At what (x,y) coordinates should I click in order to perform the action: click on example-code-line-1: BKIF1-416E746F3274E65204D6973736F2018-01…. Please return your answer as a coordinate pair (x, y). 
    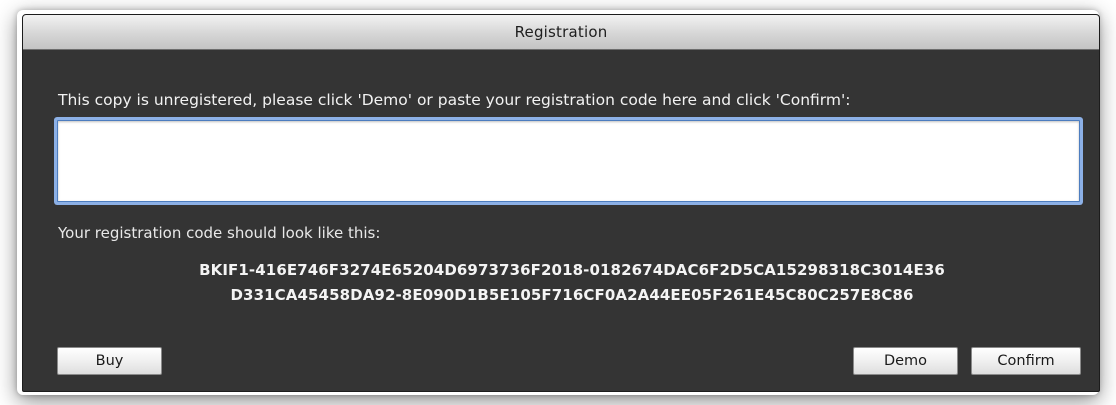
    Looking at the image, I should click on (572, 270).